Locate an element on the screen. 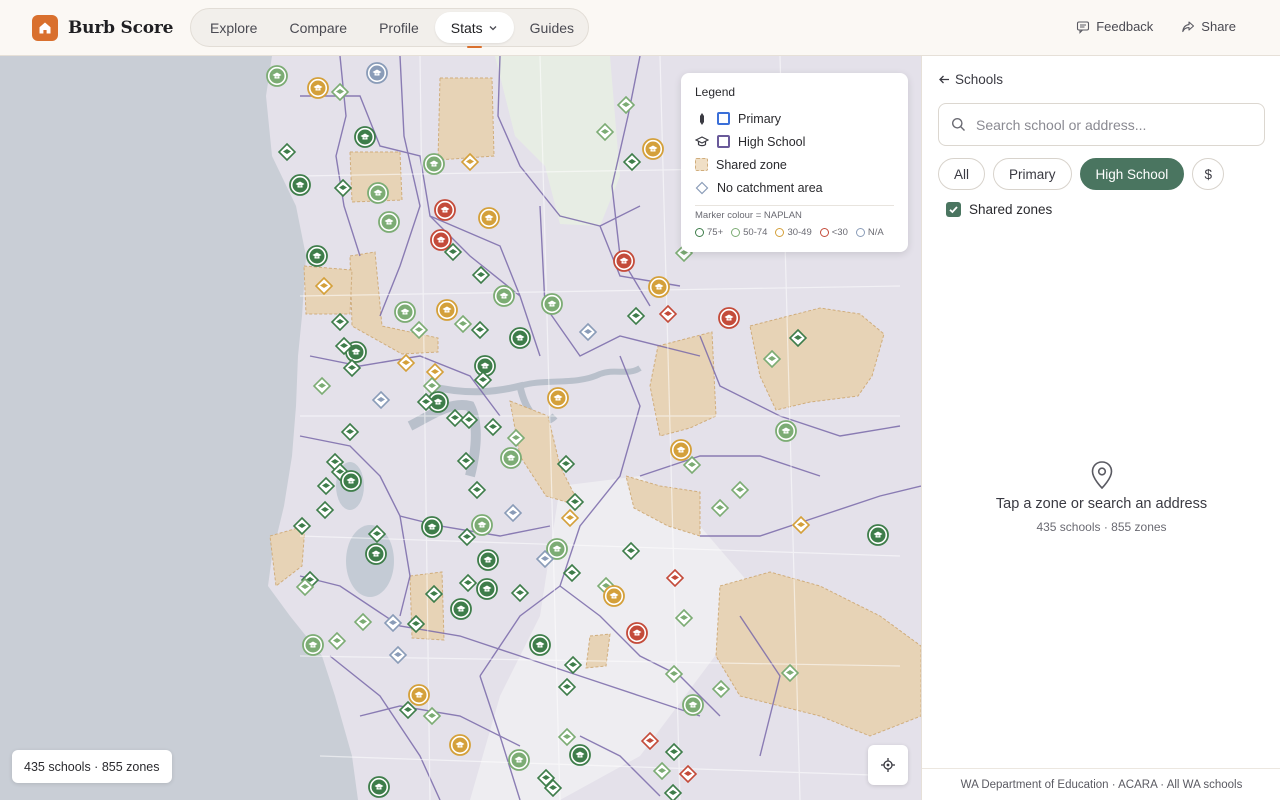 Image resolution: width=1280 pixels, height=800 pixels. brand-name: Burb Score is located at coordinates (121, 28).